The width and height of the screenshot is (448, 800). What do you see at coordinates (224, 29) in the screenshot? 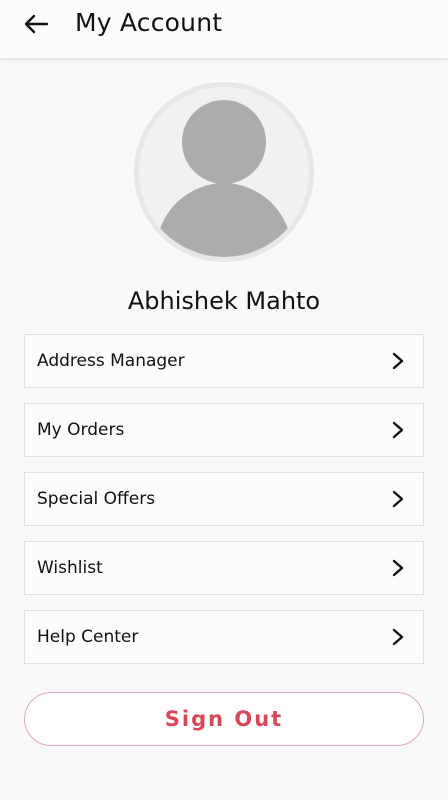
I see `app-header: My Account` at bounding box center [224, 29].